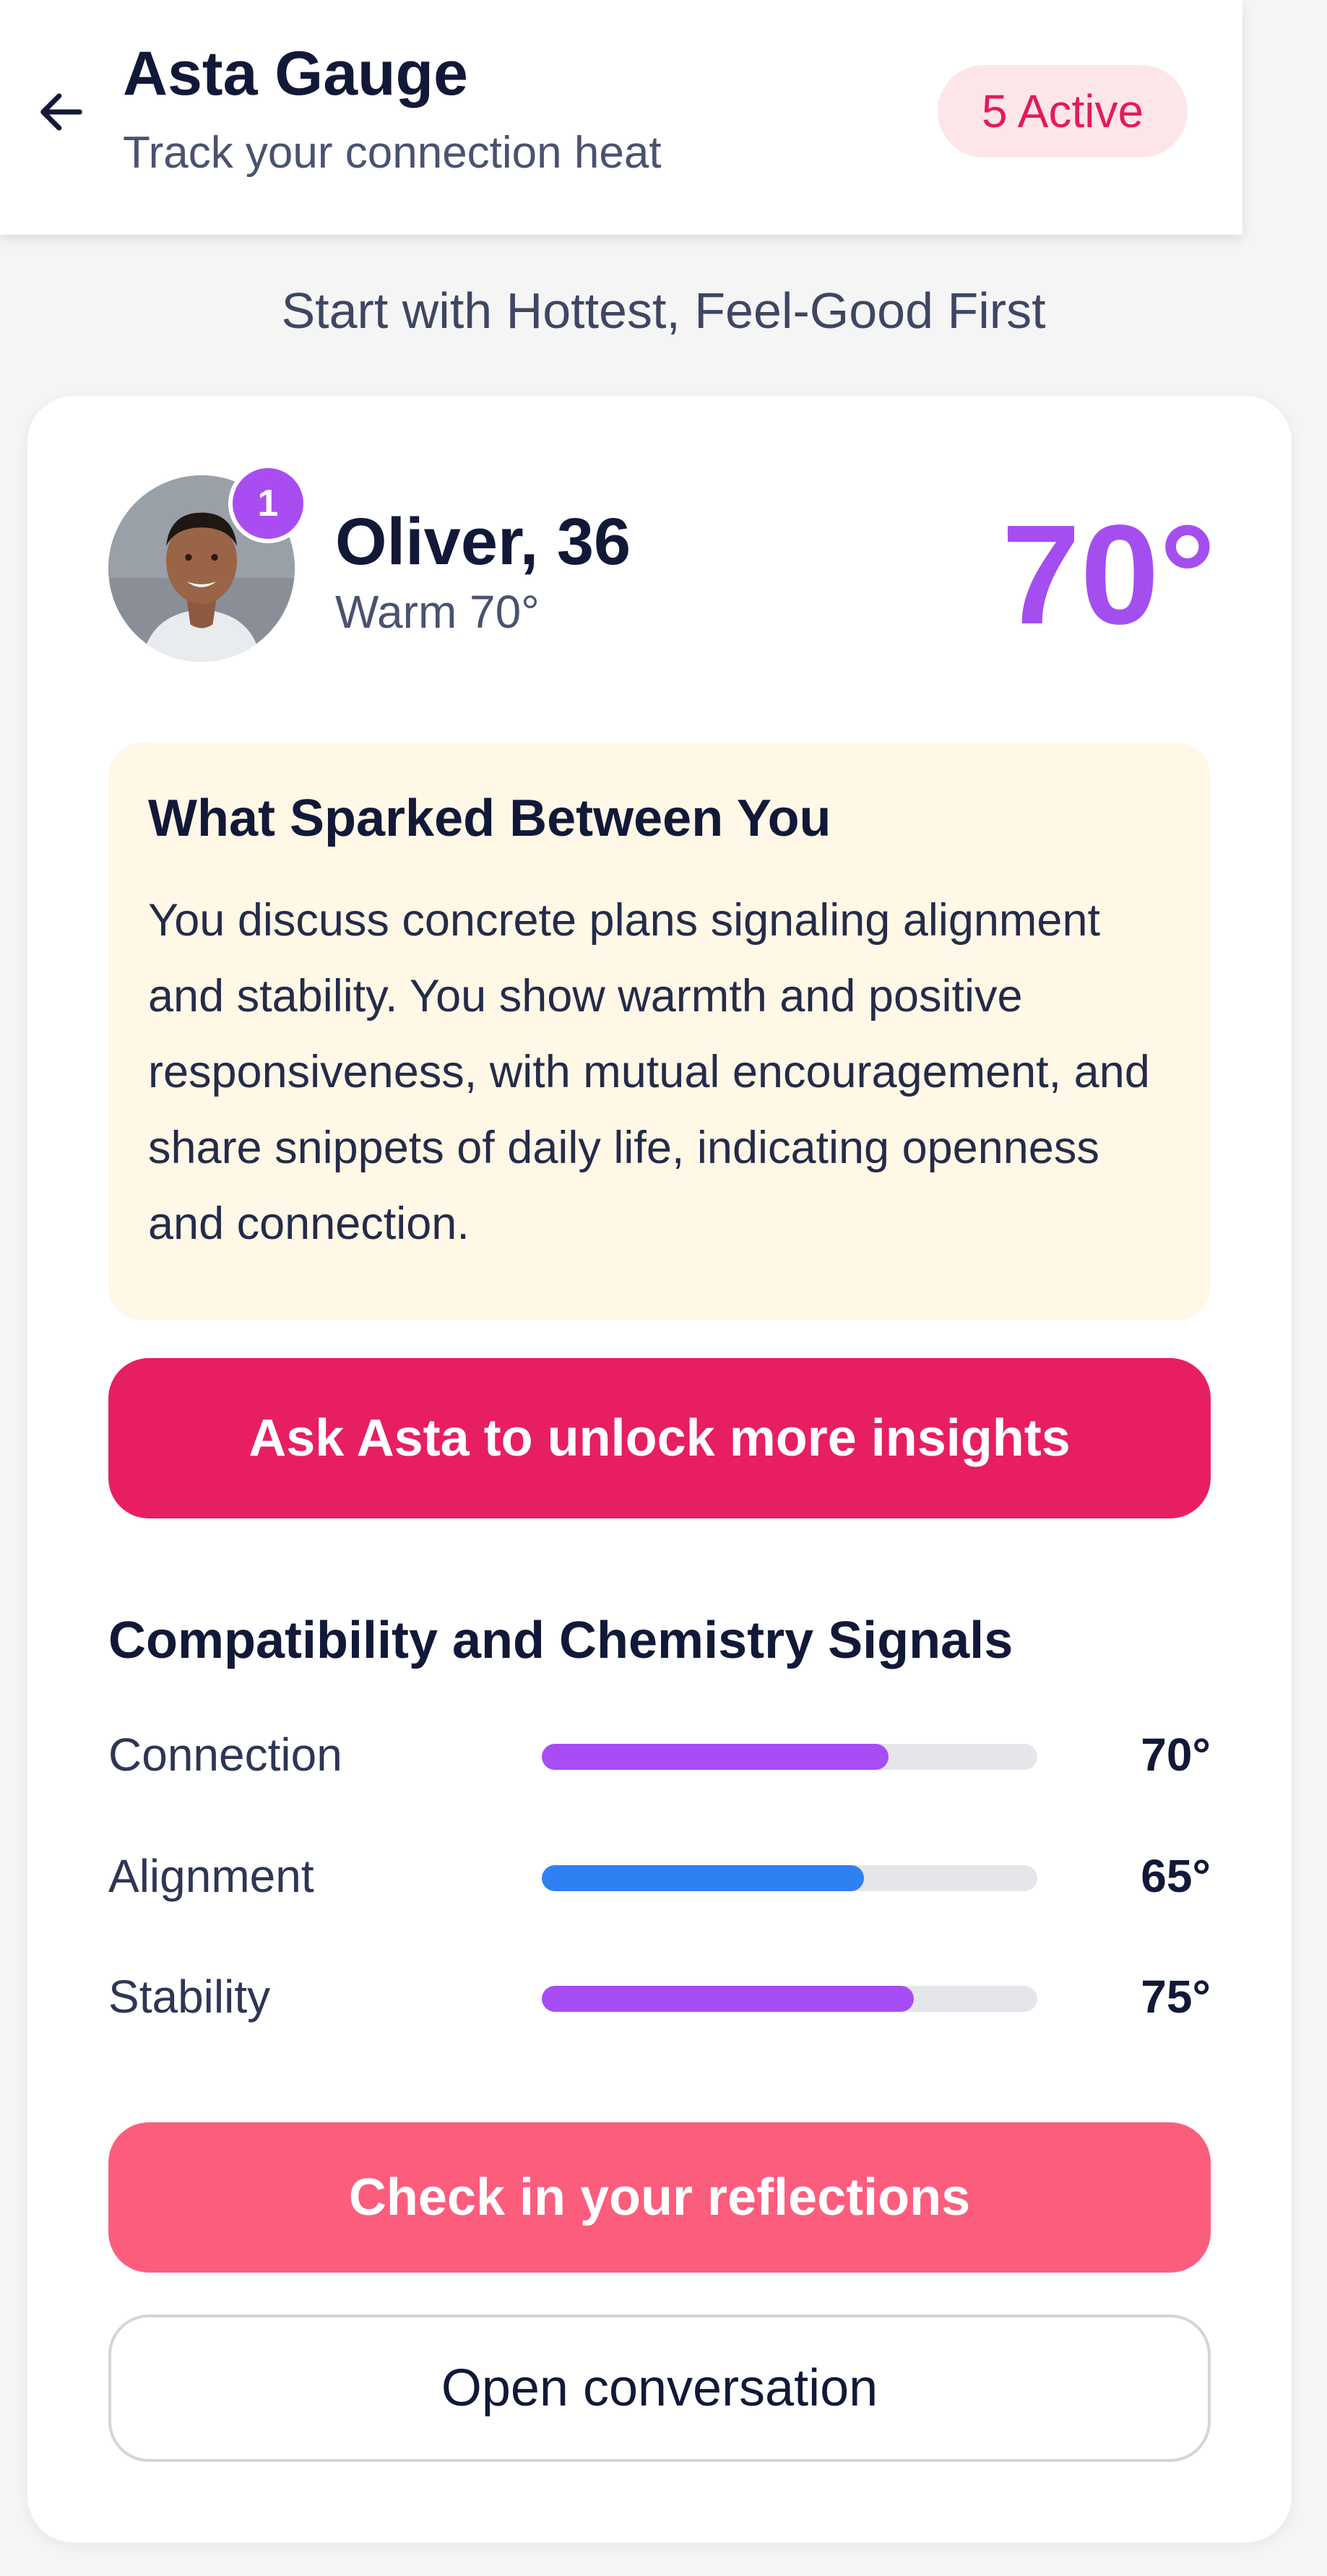  I want to click on back-button, so click(61, 111).